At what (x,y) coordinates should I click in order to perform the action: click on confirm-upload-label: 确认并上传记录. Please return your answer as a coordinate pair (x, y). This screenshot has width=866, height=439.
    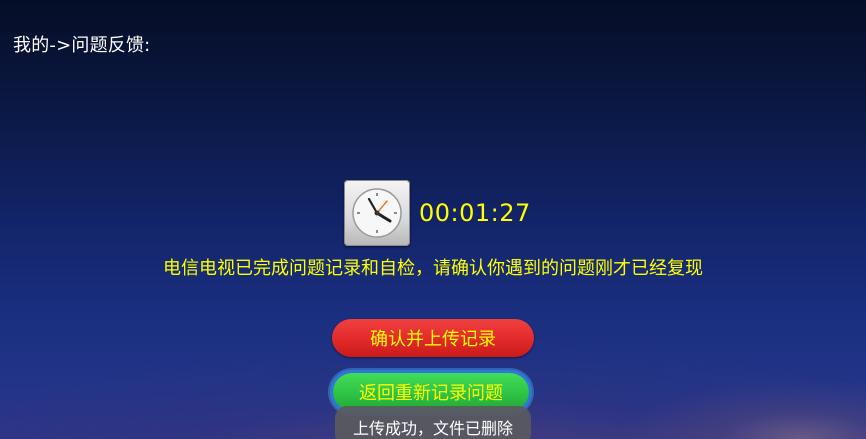
    Looking at the image, I should click on (433, 339).